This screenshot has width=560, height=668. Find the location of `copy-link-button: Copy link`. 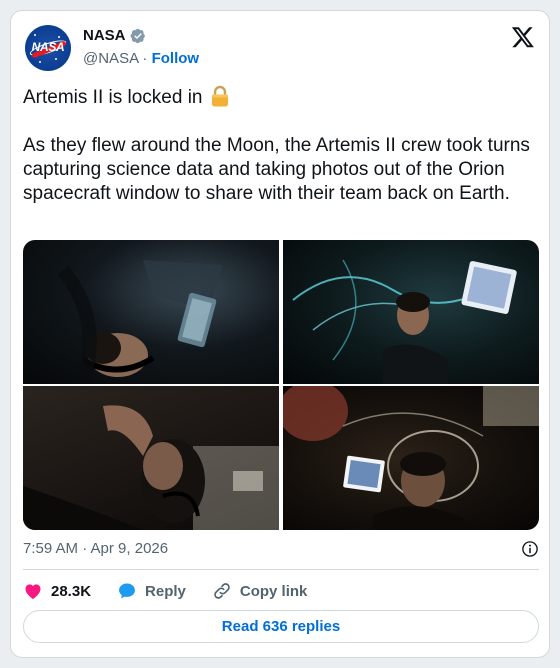

copy-link-button: Copy link is located at coordinates (260, 591).